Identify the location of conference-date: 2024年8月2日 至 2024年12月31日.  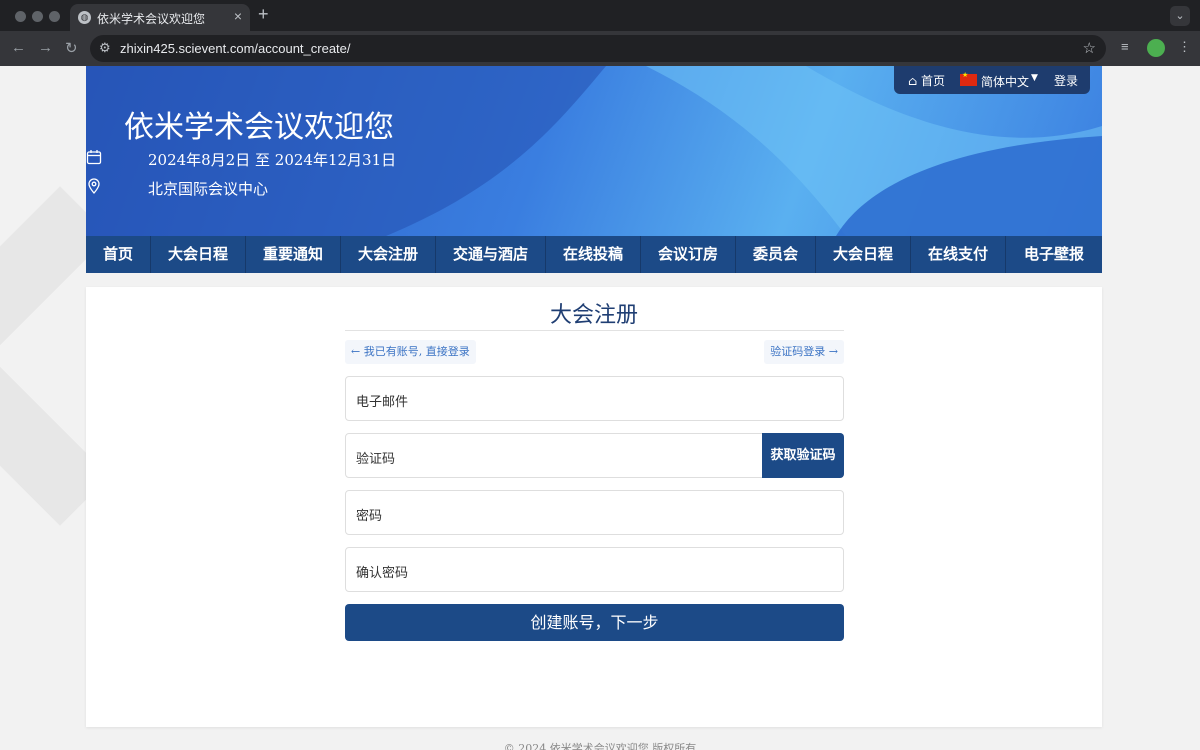
(272, 160).